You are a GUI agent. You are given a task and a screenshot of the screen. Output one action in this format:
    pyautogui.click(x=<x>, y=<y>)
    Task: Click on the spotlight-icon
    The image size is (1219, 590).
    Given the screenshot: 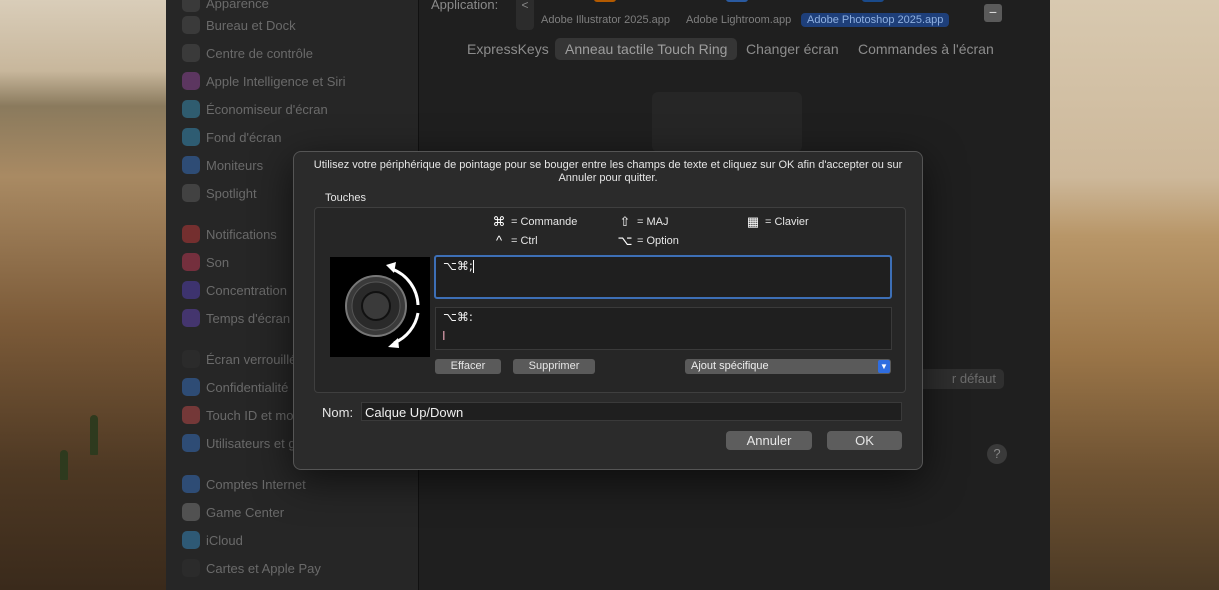 What is the action you would take?
    pyautogui.click(x=191, y=193)
    